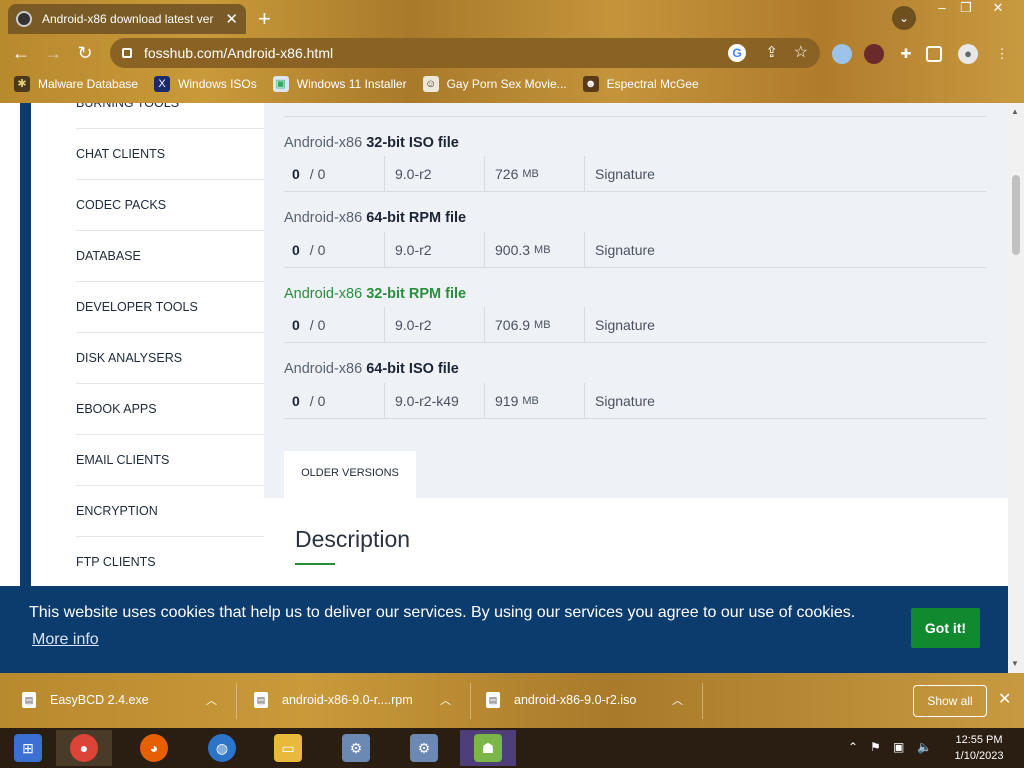 The image size is (1024, 768). Describe the element at coordinates (1004, 699) in the screenshot. I see `close-downloads-icon: ✕` at that location.